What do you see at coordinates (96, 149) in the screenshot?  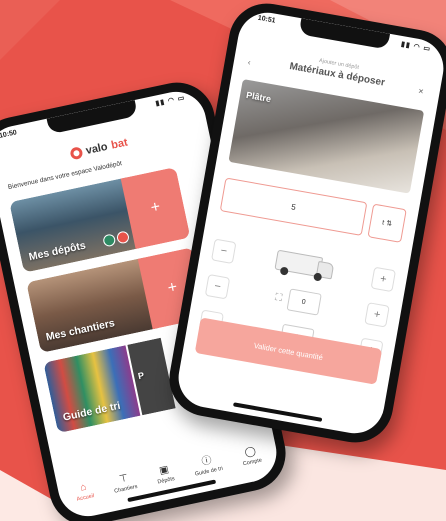 I see `logo-text-1: valo` at bounding box center [96, 149].